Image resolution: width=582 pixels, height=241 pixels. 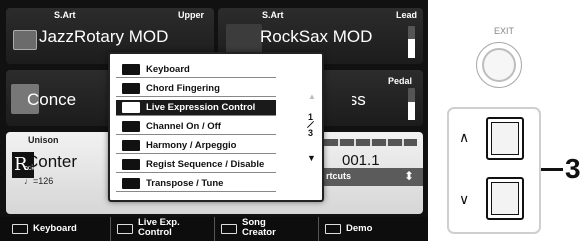 What do you see at coordinates (39, 181) in the screenshot?
I see `tempo-value: ♩=126` at bounding box center [39, 181].